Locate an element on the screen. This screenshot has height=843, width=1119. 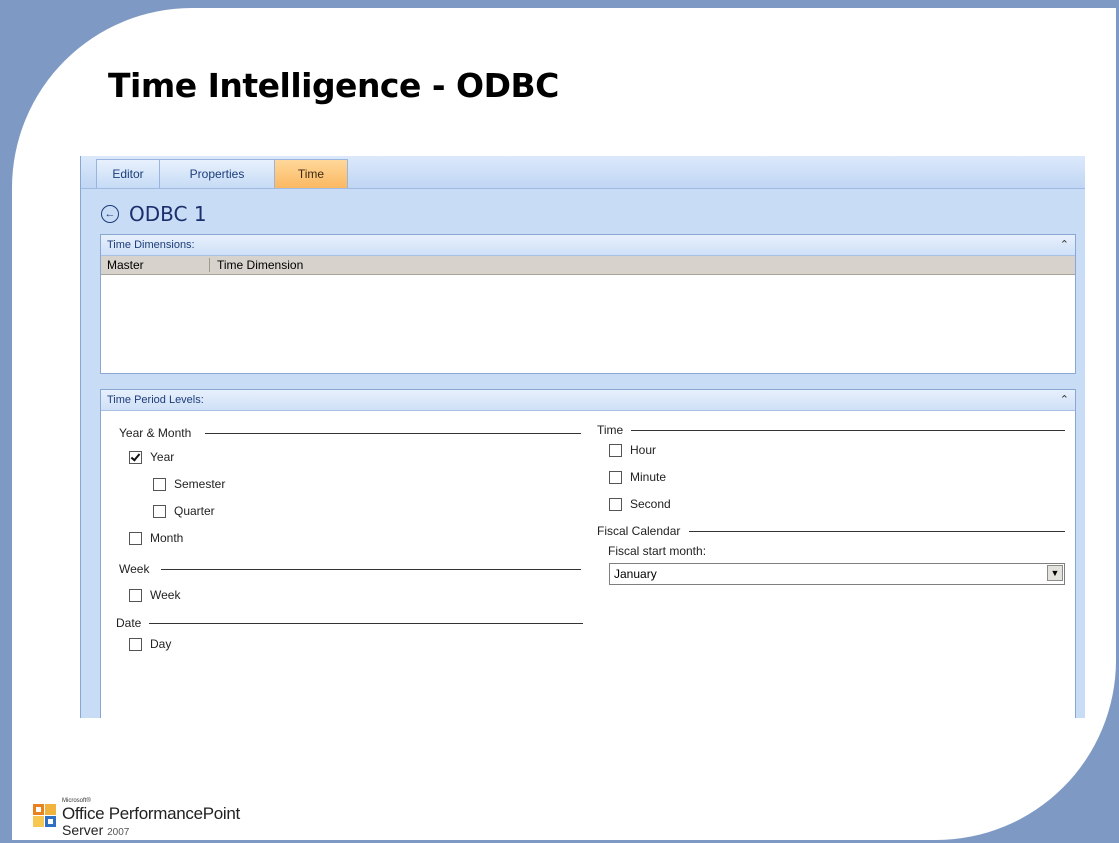
minute-checkbox is located at coordinates (615, 477).